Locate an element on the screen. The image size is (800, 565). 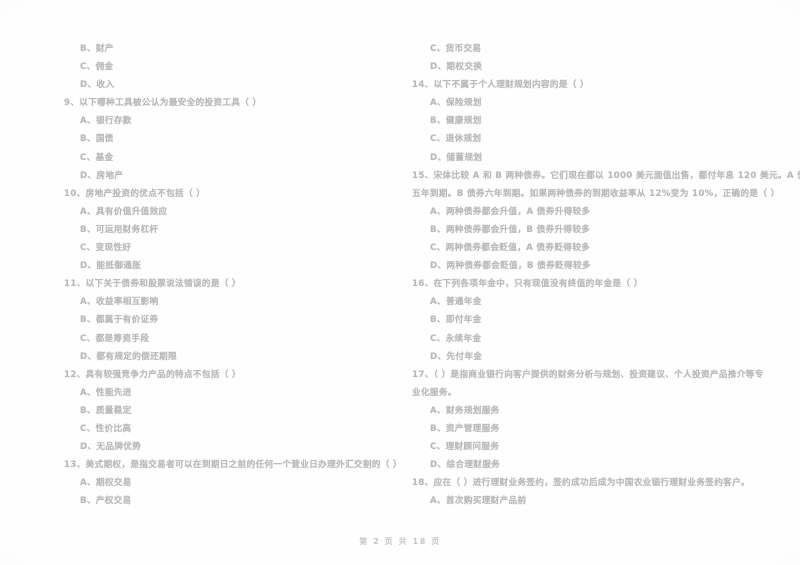
answer-option: D、先付年金 is located at coordinates (456, 356).